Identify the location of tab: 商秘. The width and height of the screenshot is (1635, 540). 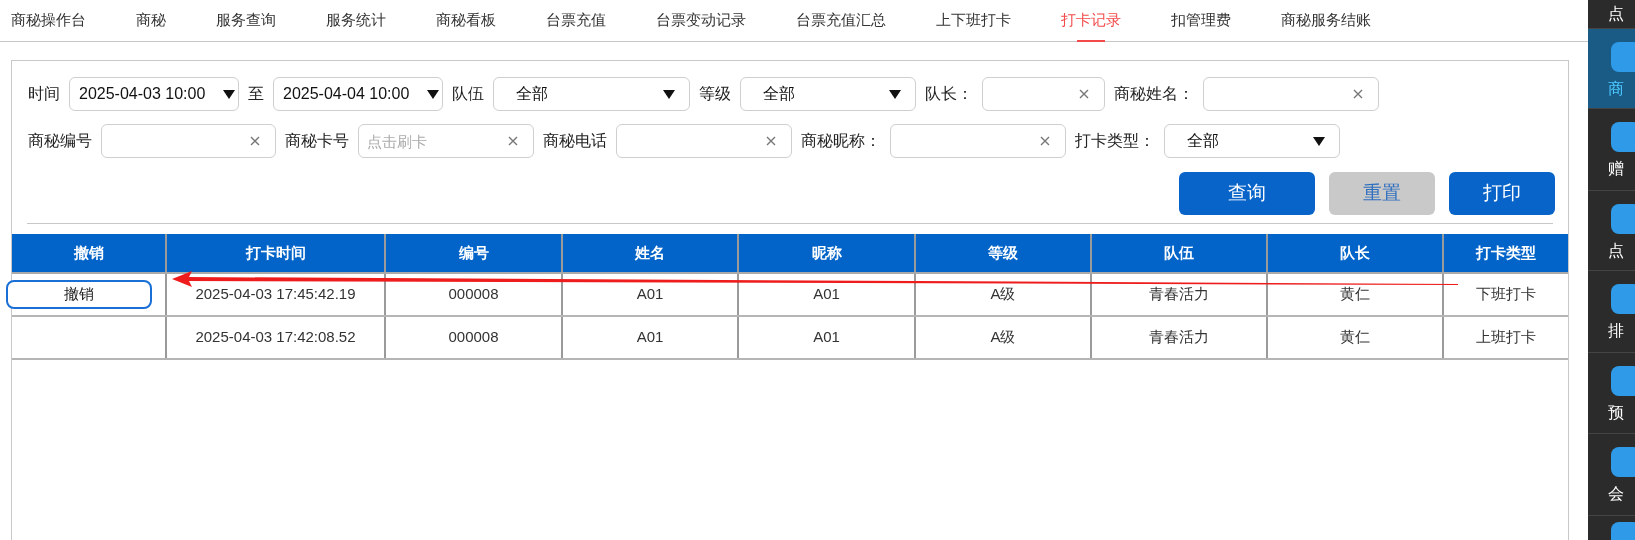
(151, 20).